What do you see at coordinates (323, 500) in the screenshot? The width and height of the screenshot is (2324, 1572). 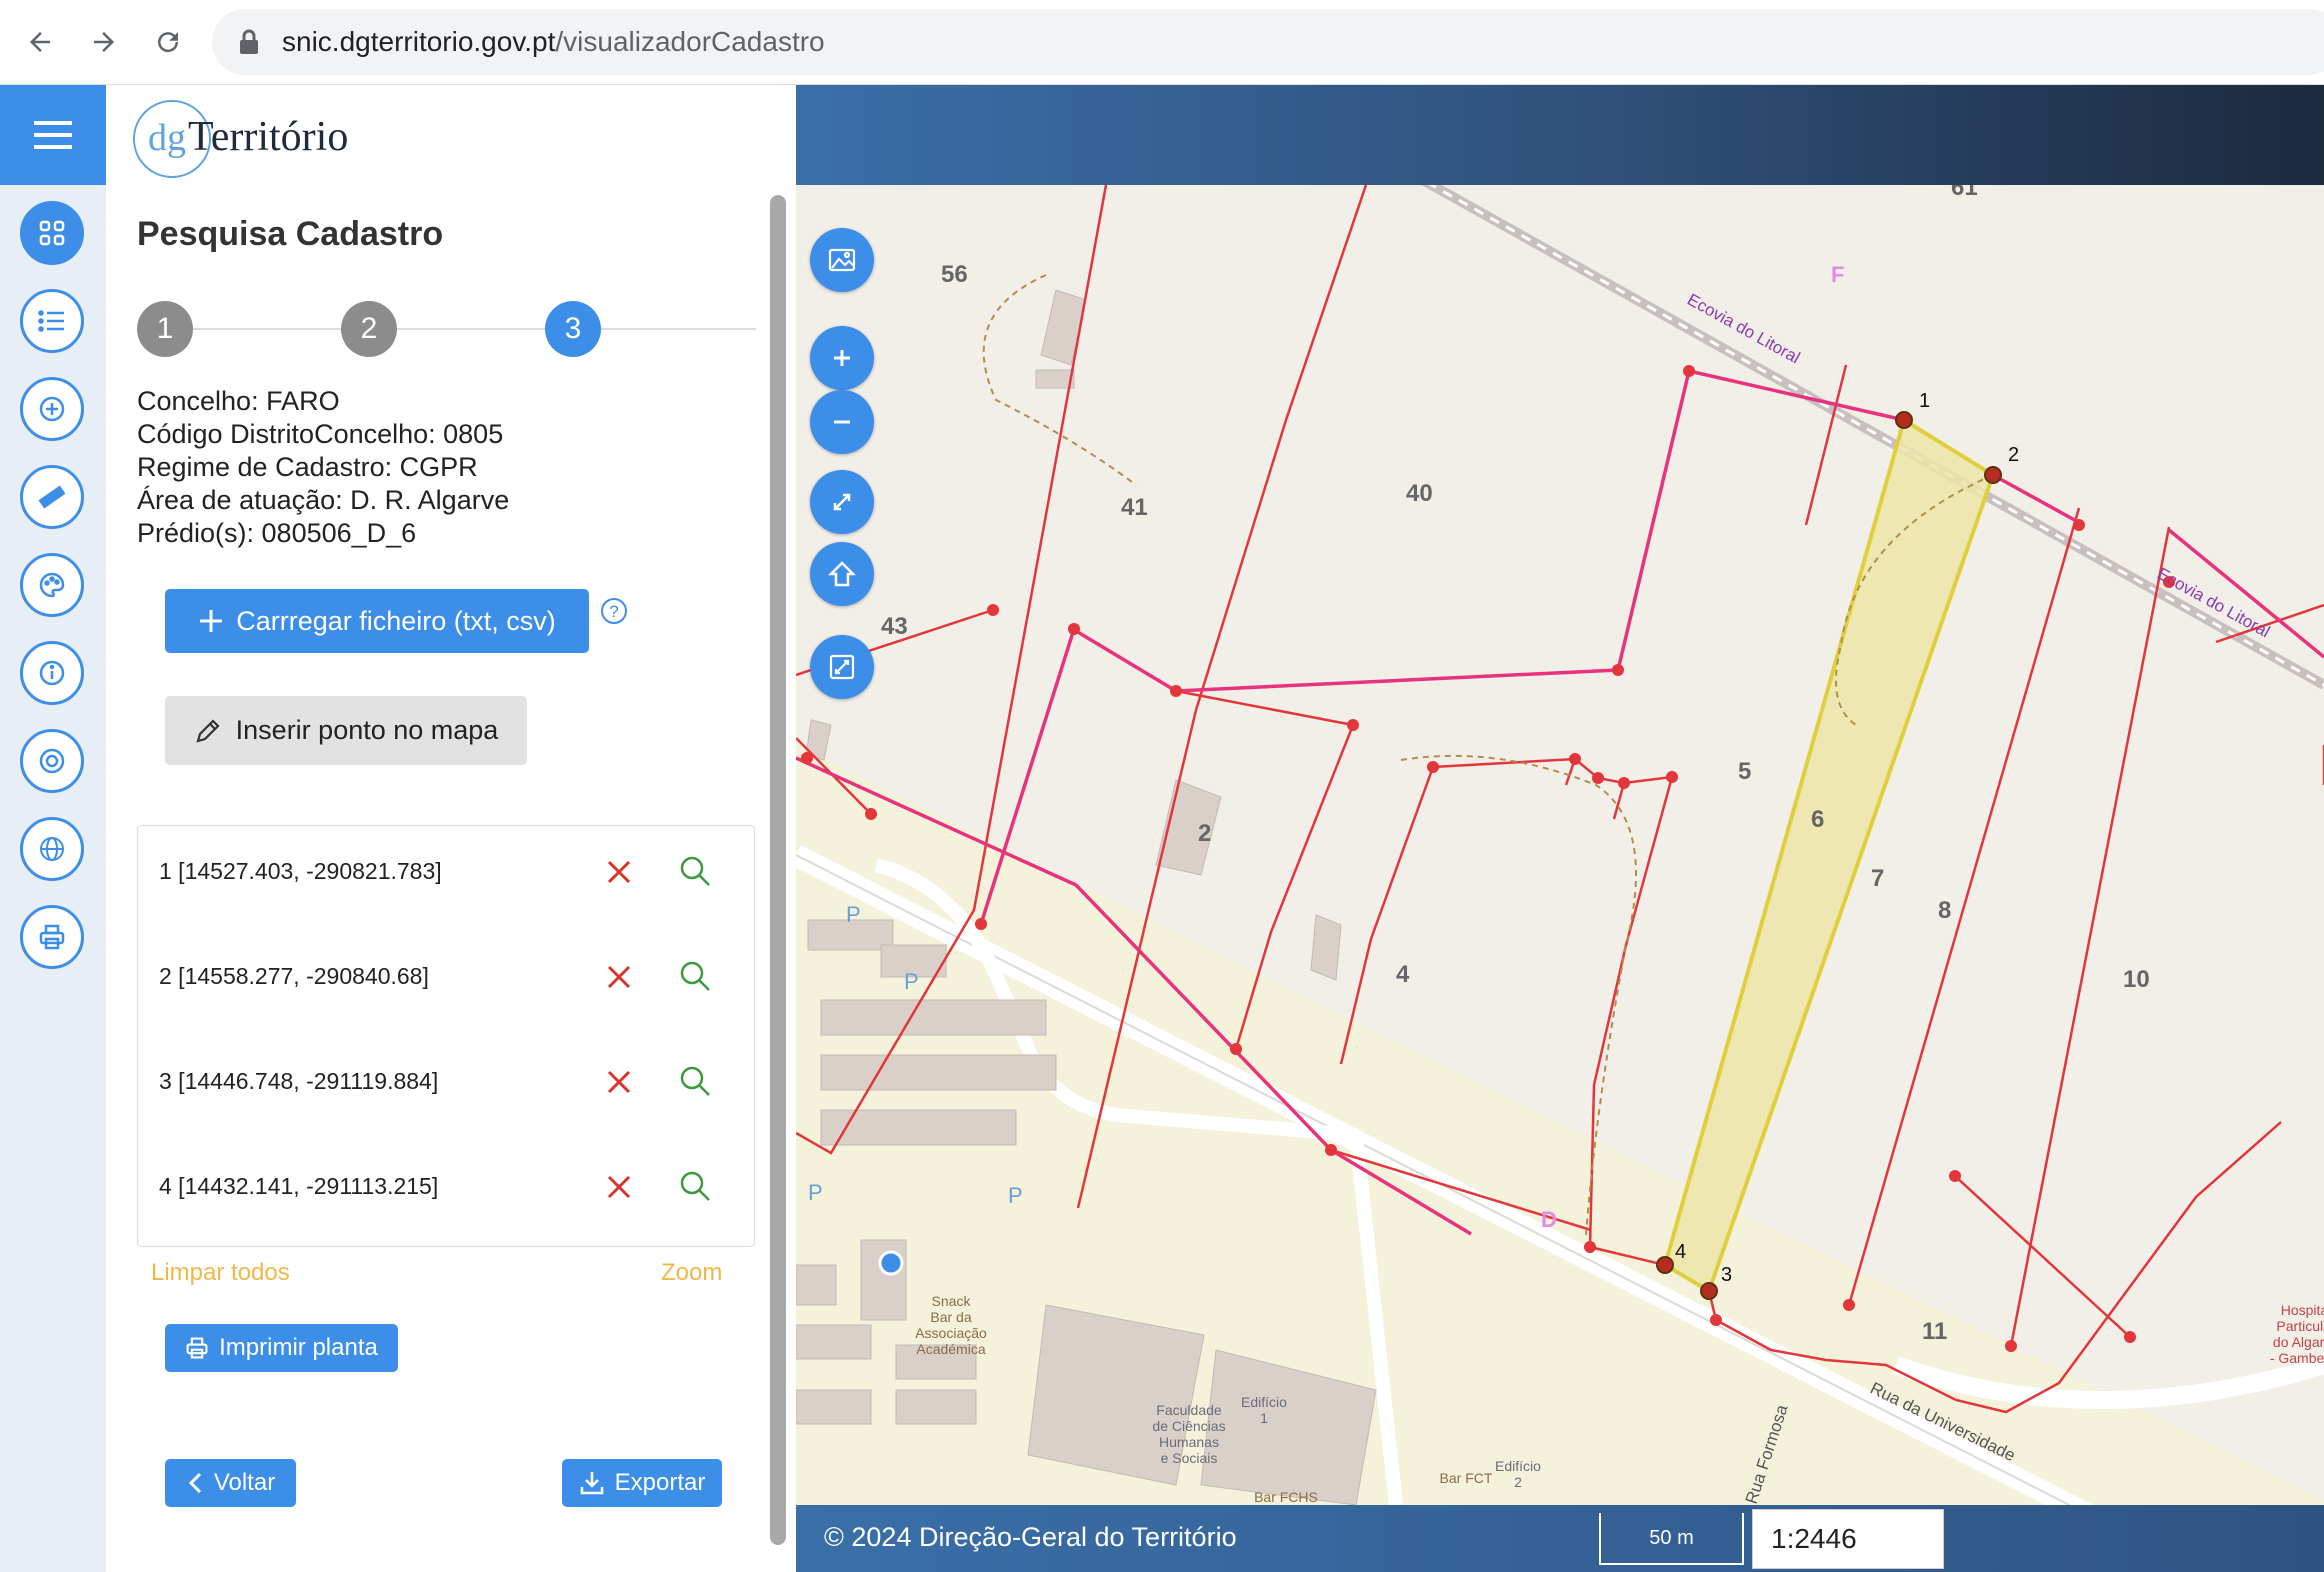 I see `info-area: Área de atuação: D. R. Algarve` at bounding box center [323, 500].